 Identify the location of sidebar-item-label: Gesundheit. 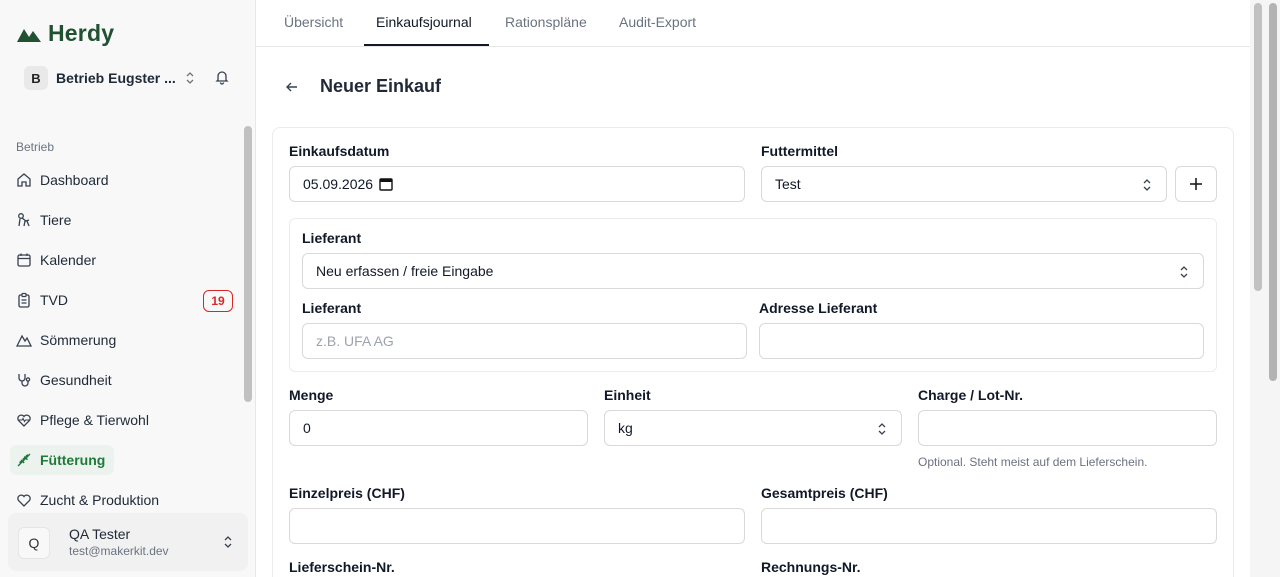
(76, 380).